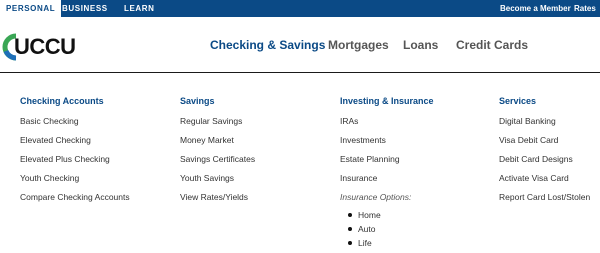 This screenshot has width=600, height=253. Describe the element at coordinates (75, 101) in the screenshot. I see `menu-heading: Checking Accounts` at that location.